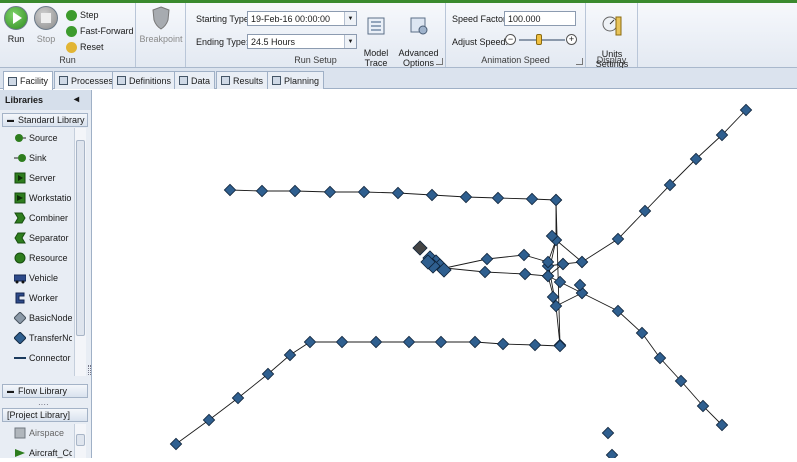 This screenshot has height=462, width=797. Describe the element at coordinates (28, 80) in the screenshot. I see `tab-facility: Facility` at that location.